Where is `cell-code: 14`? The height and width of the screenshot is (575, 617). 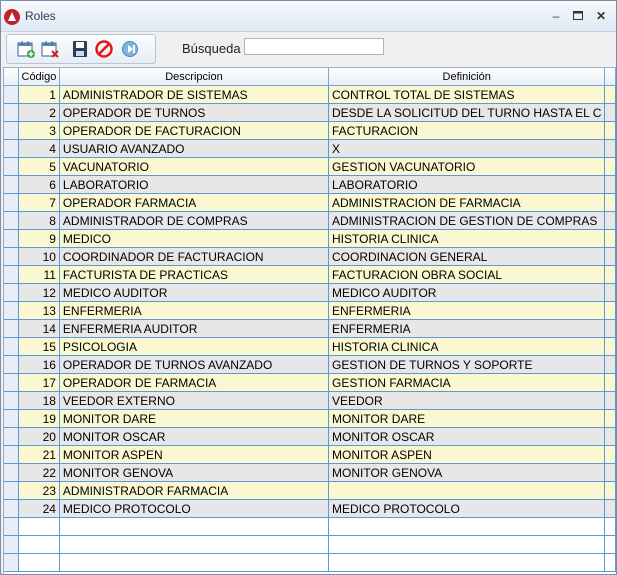 cell-code: 14 is located at coordinates (39, 328).